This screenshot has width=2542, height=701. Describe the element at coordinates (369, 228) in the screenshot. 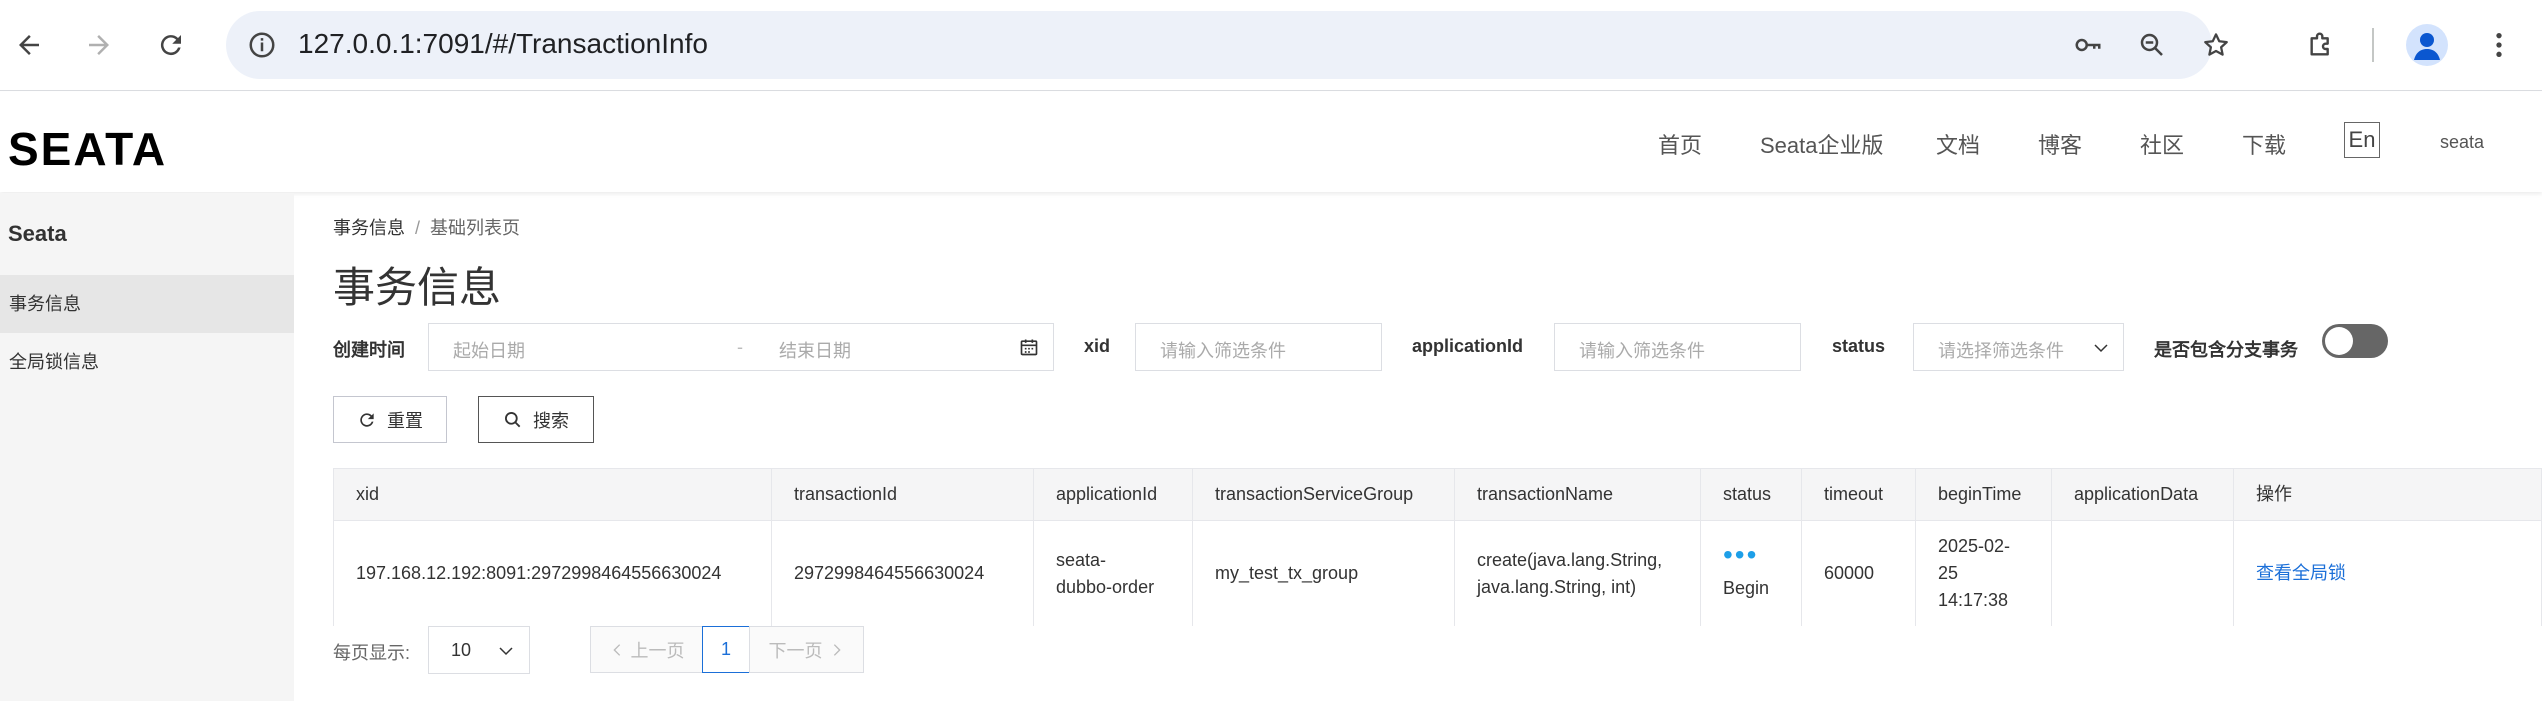

I see `breadcrumb-parent: 事务信息` at that location.